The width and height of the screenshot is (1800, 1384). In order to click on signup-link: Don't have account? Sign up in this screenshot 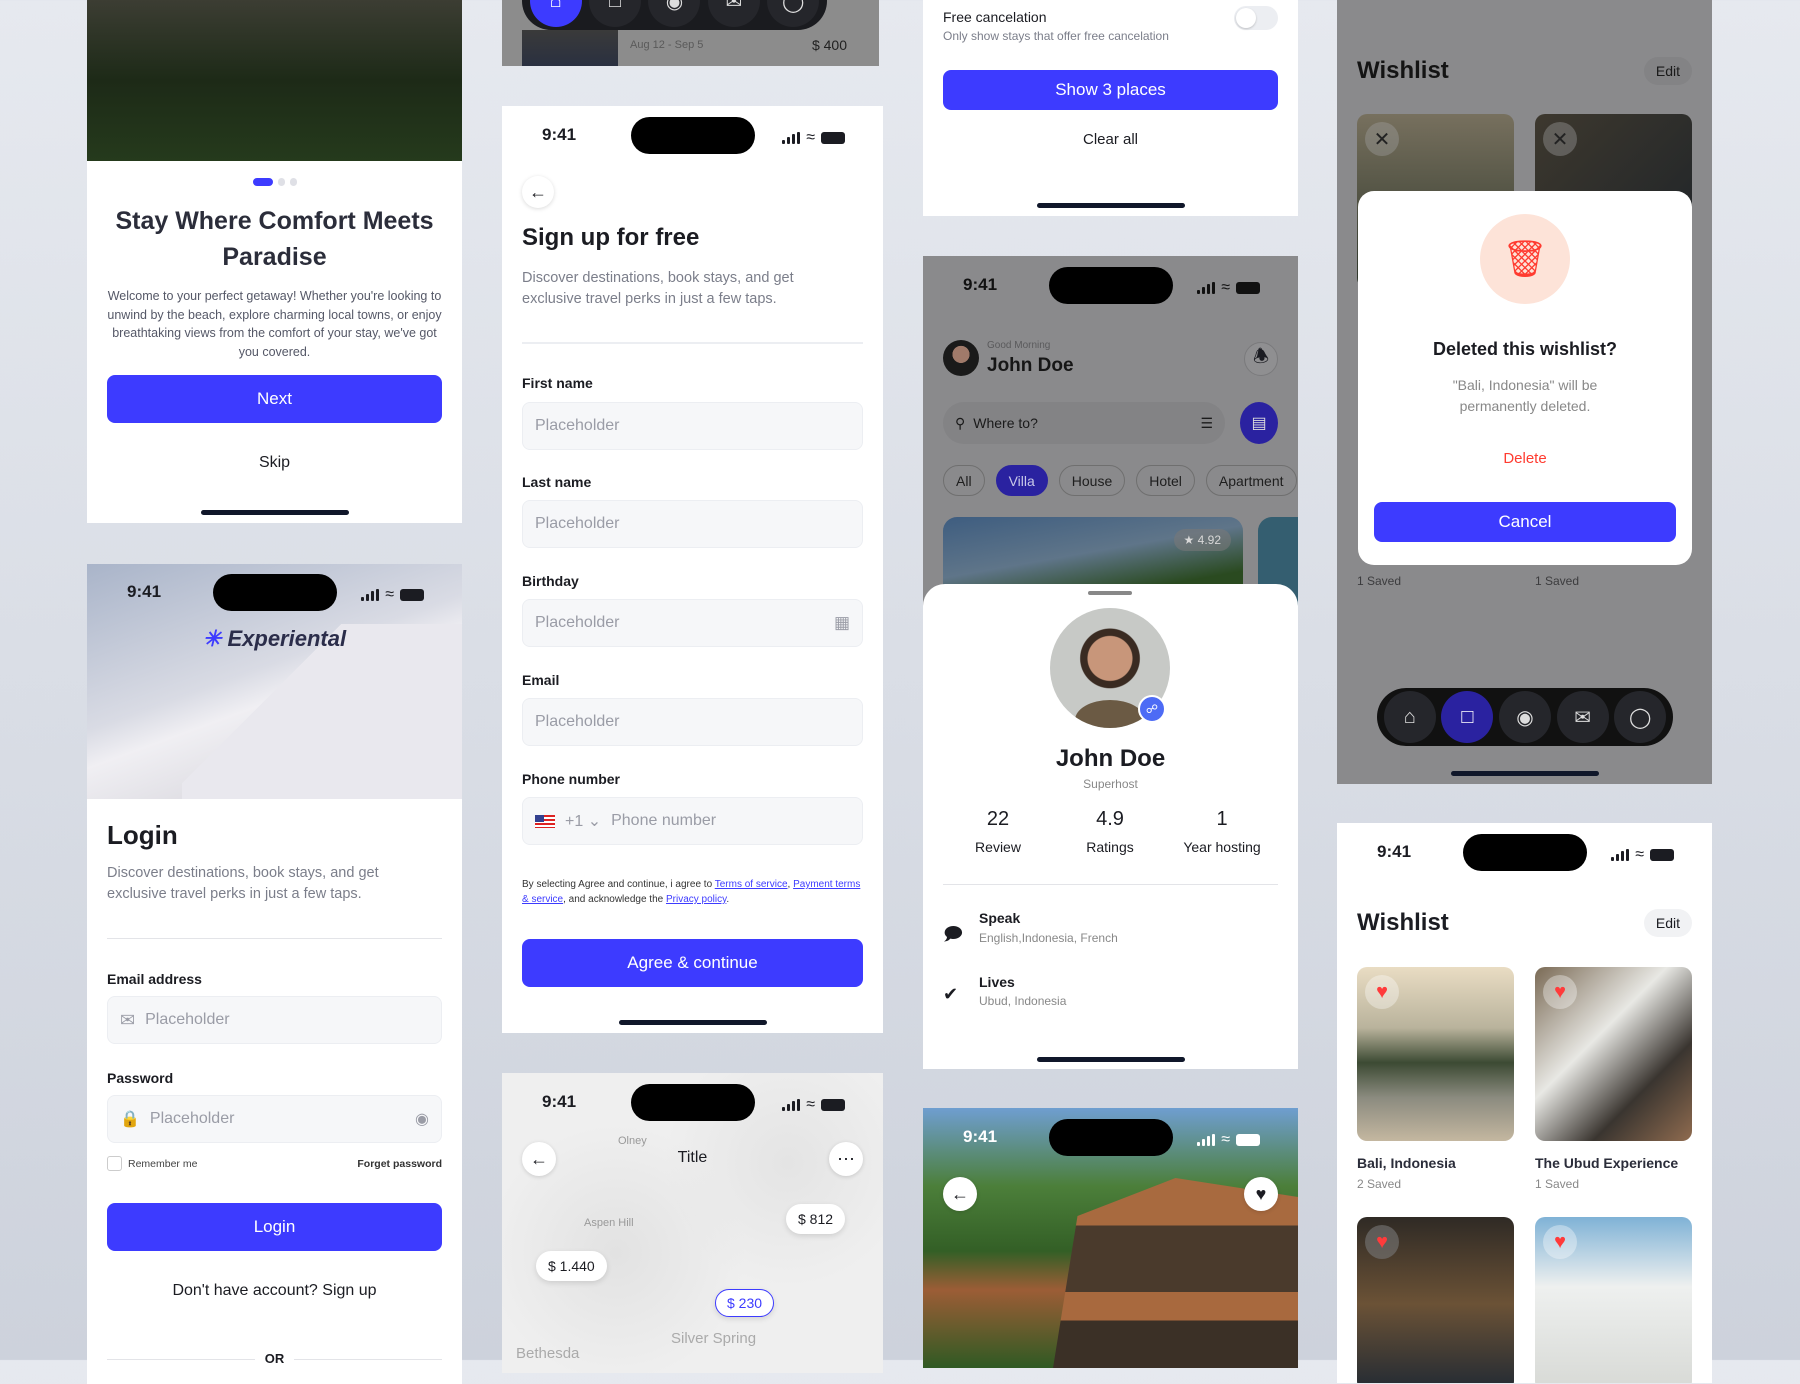, I will do `click(274, 1291)`.